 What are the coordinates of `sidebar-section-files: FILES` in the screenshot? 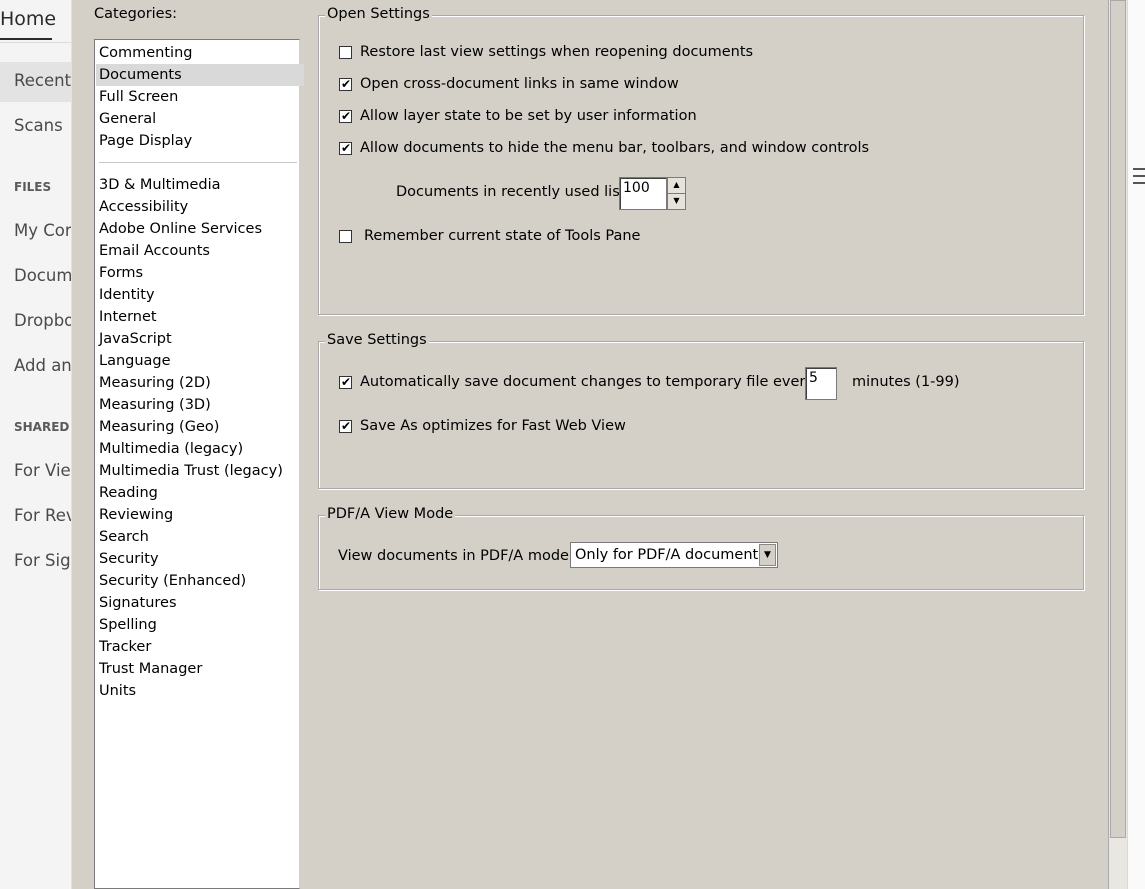 It's located at (33, 187).